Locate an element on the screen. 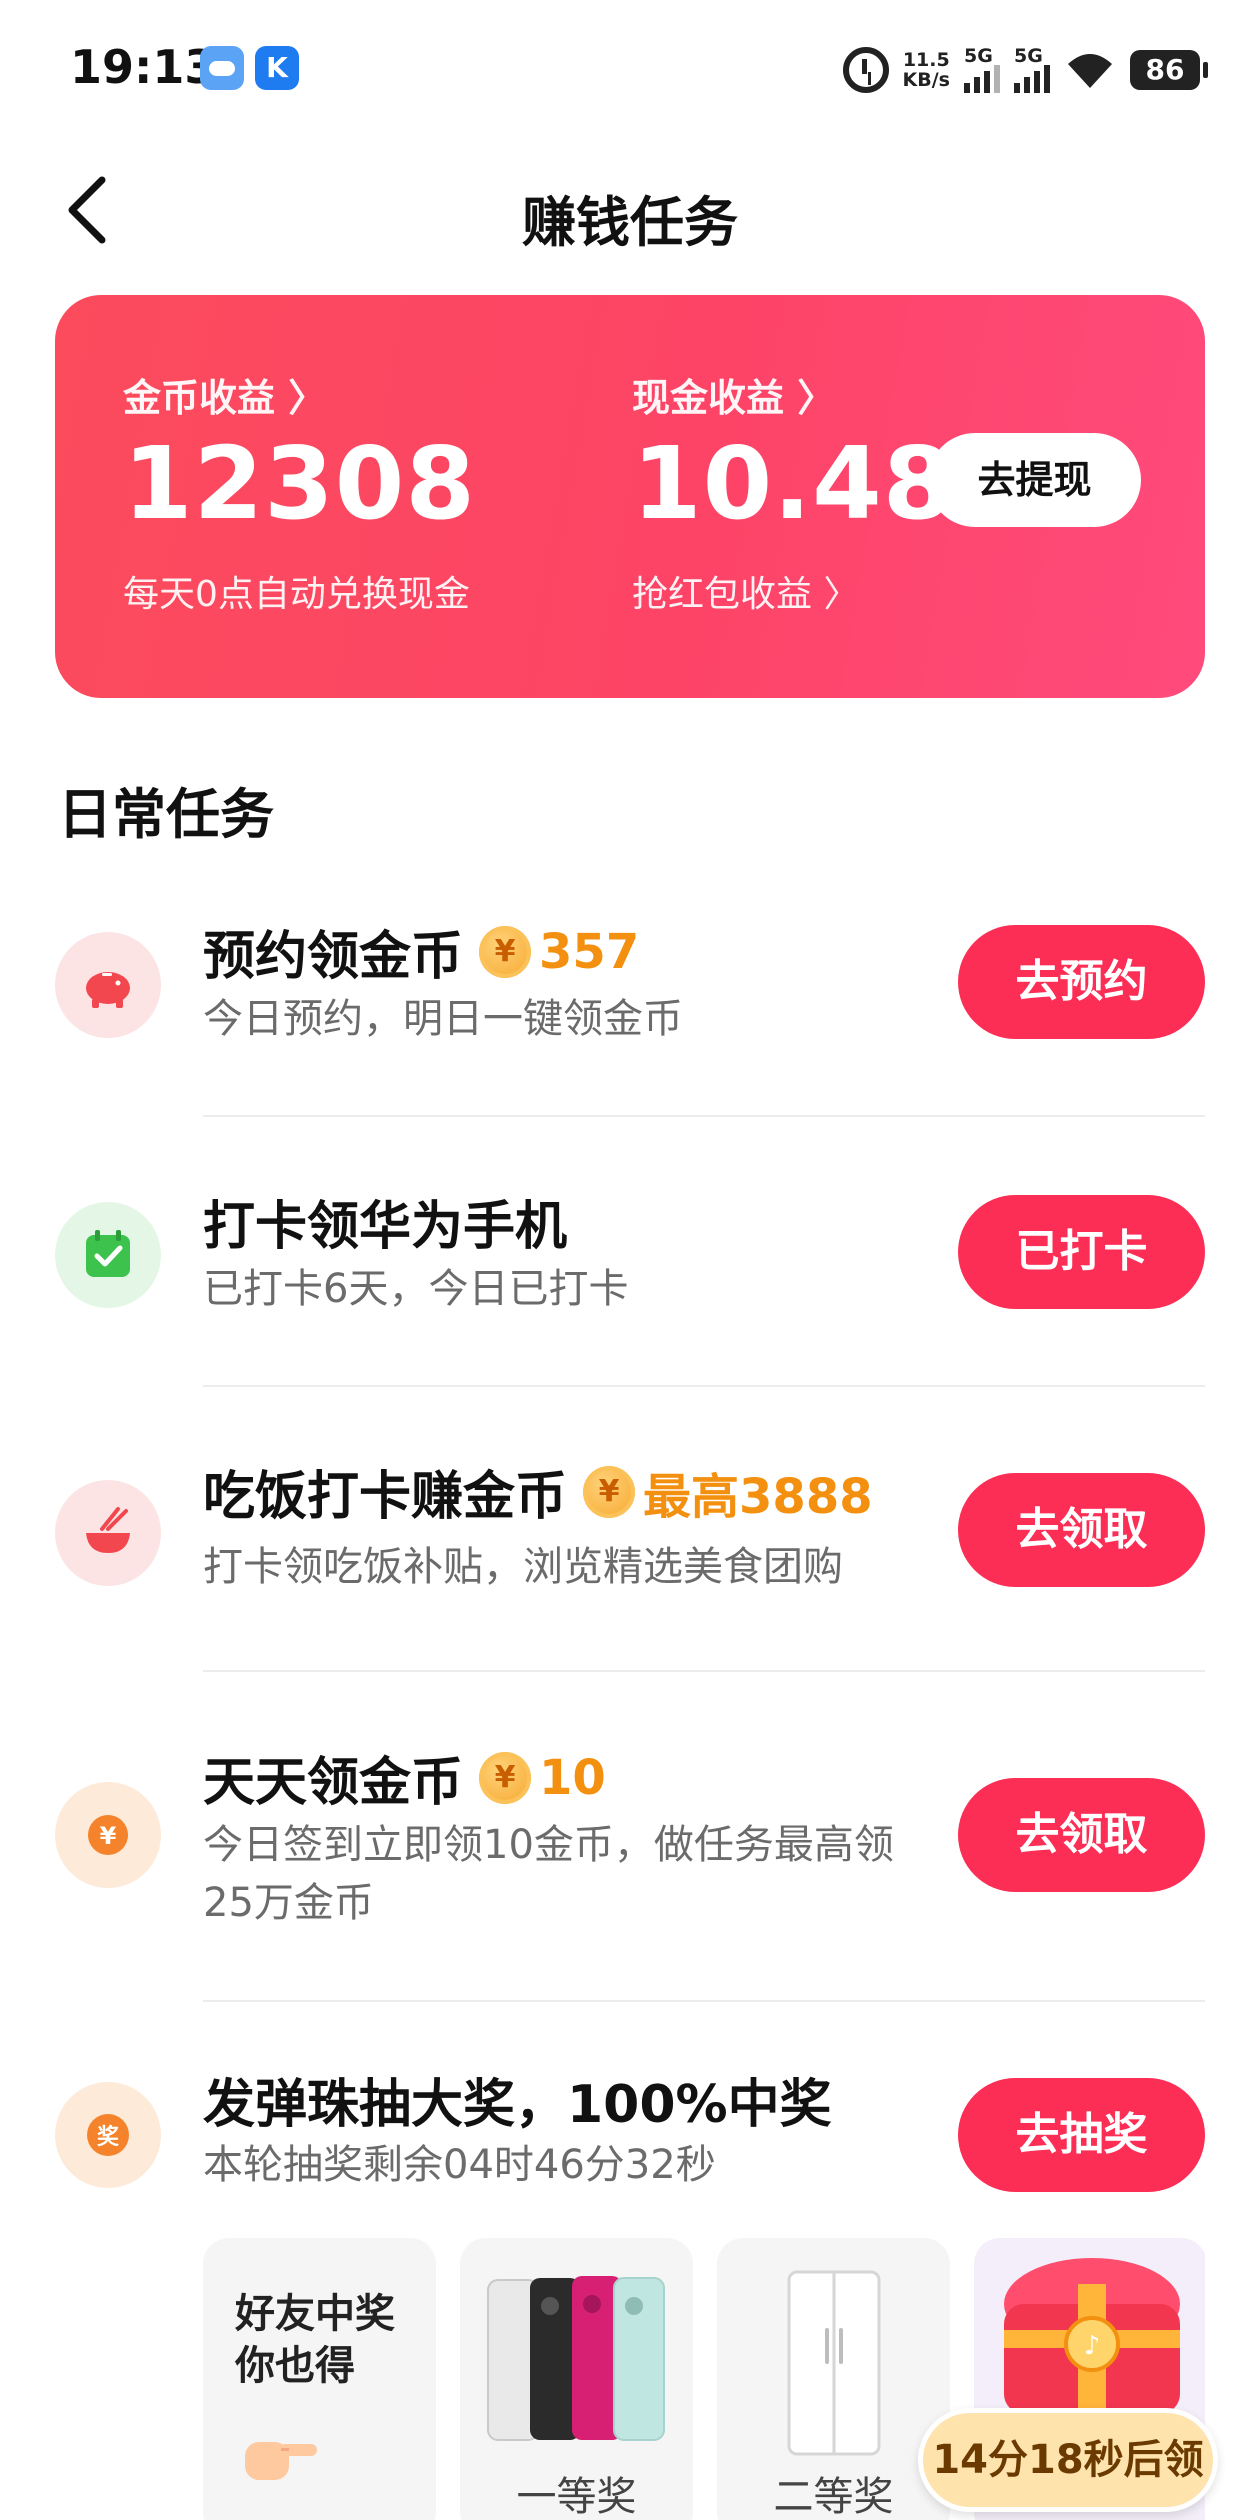 The height and width of the screenshot is (2520, 1260). second-prize-label: 二等奖 is located at coordinates (833, 2497).